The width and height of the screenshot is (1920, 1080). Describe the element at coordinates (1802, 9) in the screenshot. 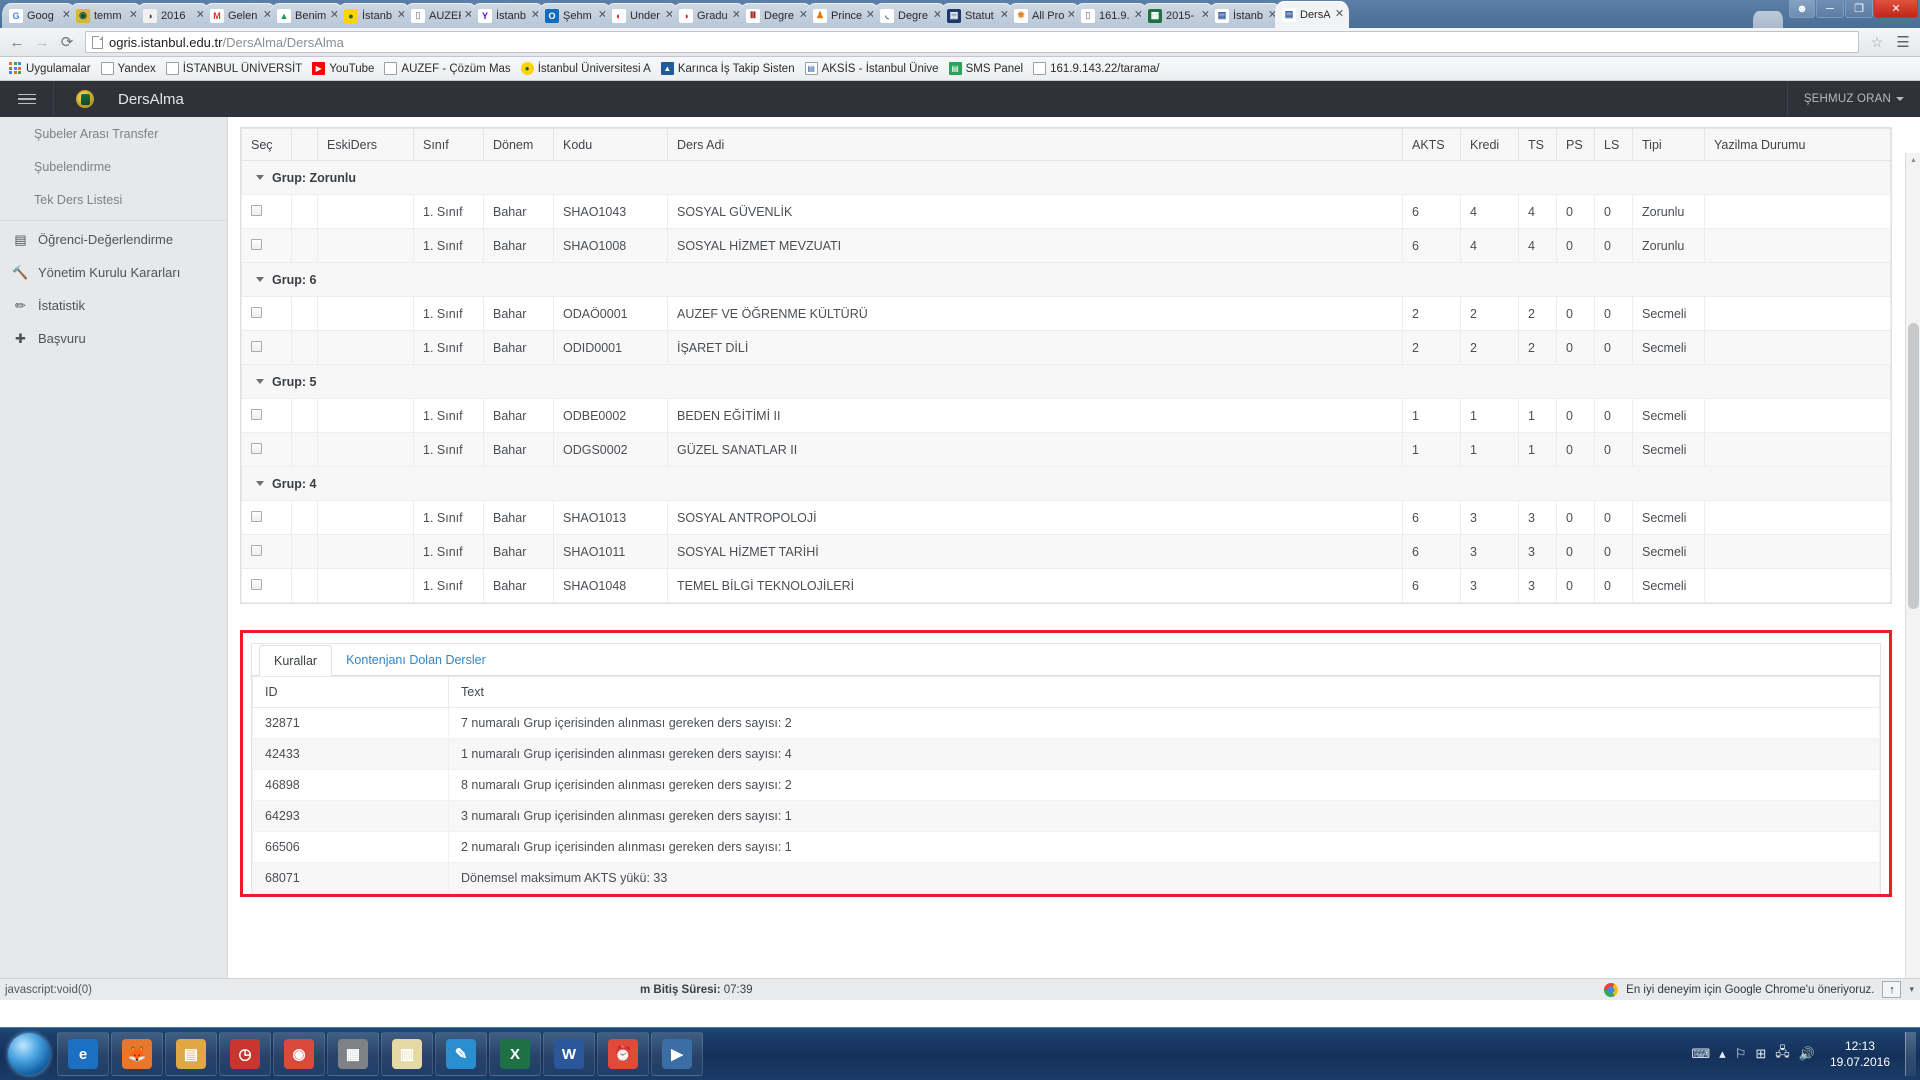

I see `user-switch-button: ☻` at that location.